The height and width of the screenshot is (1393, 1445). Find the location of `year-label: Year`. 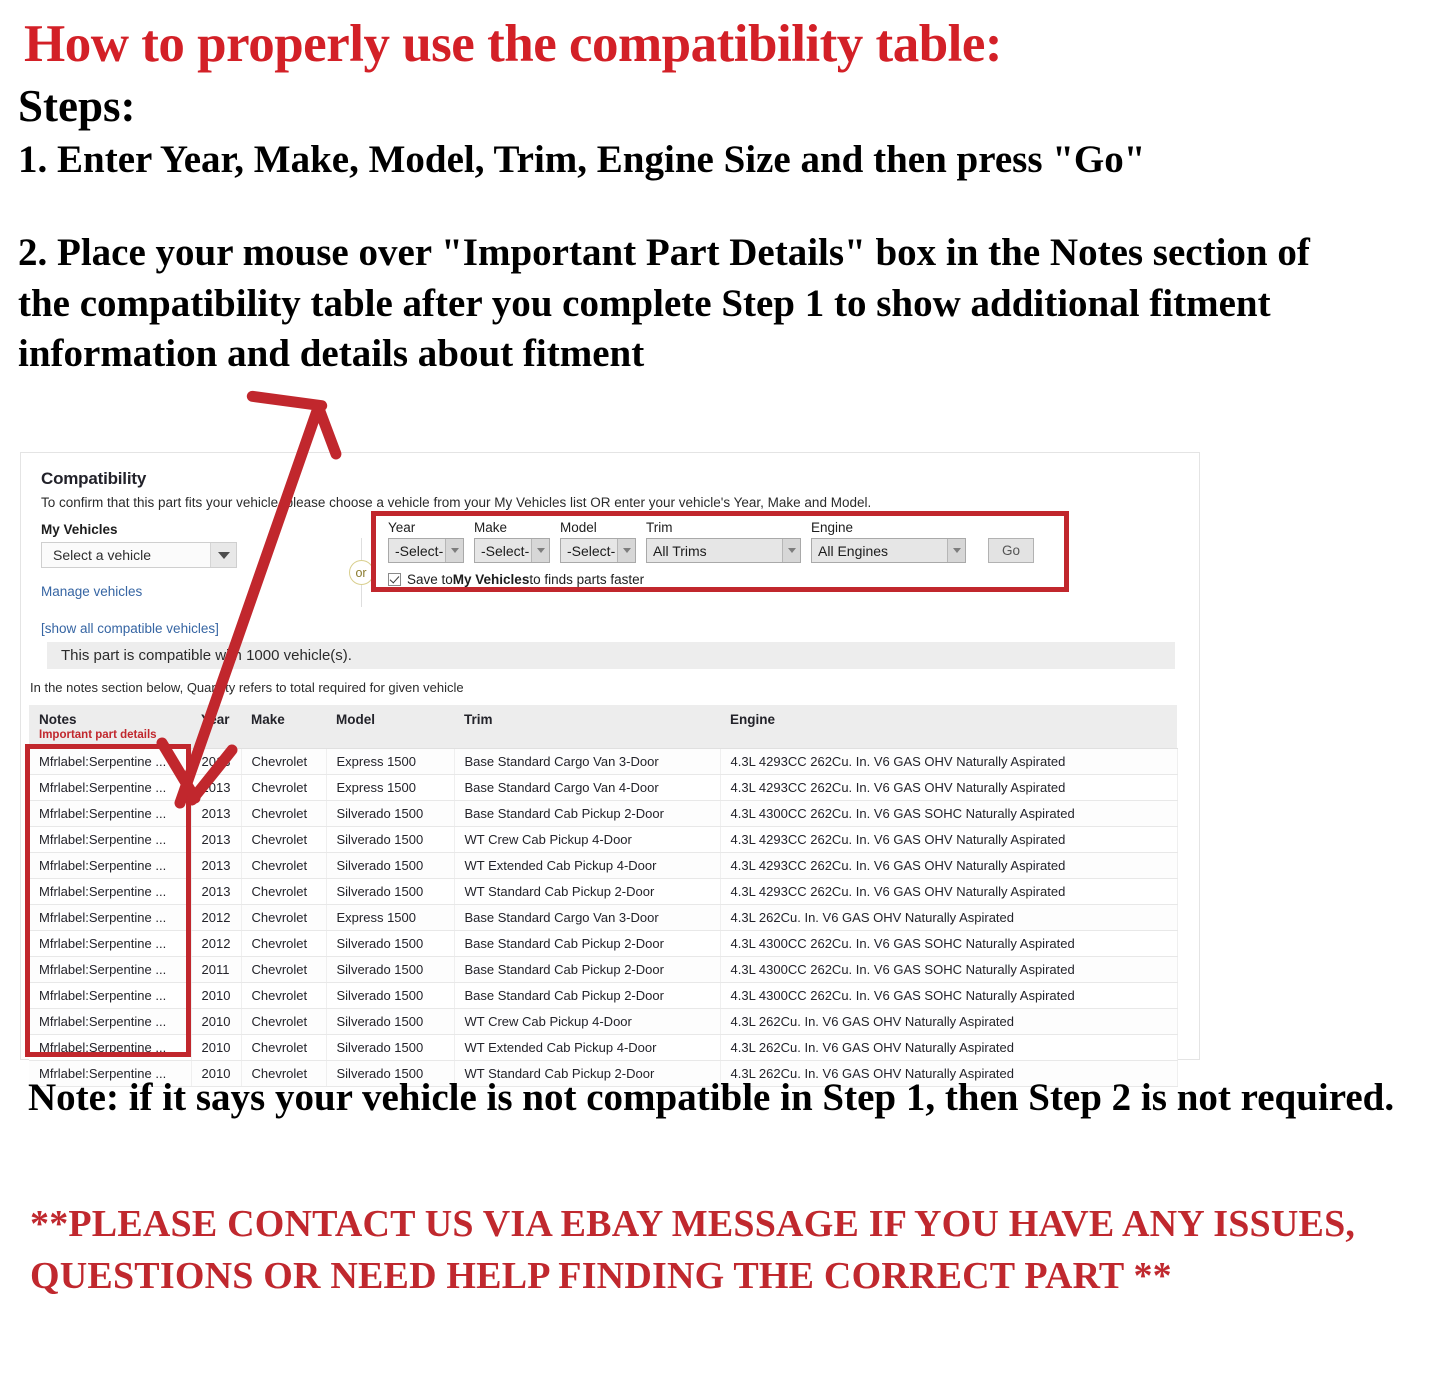

year-label: Year is located at coordinates (402, 527).